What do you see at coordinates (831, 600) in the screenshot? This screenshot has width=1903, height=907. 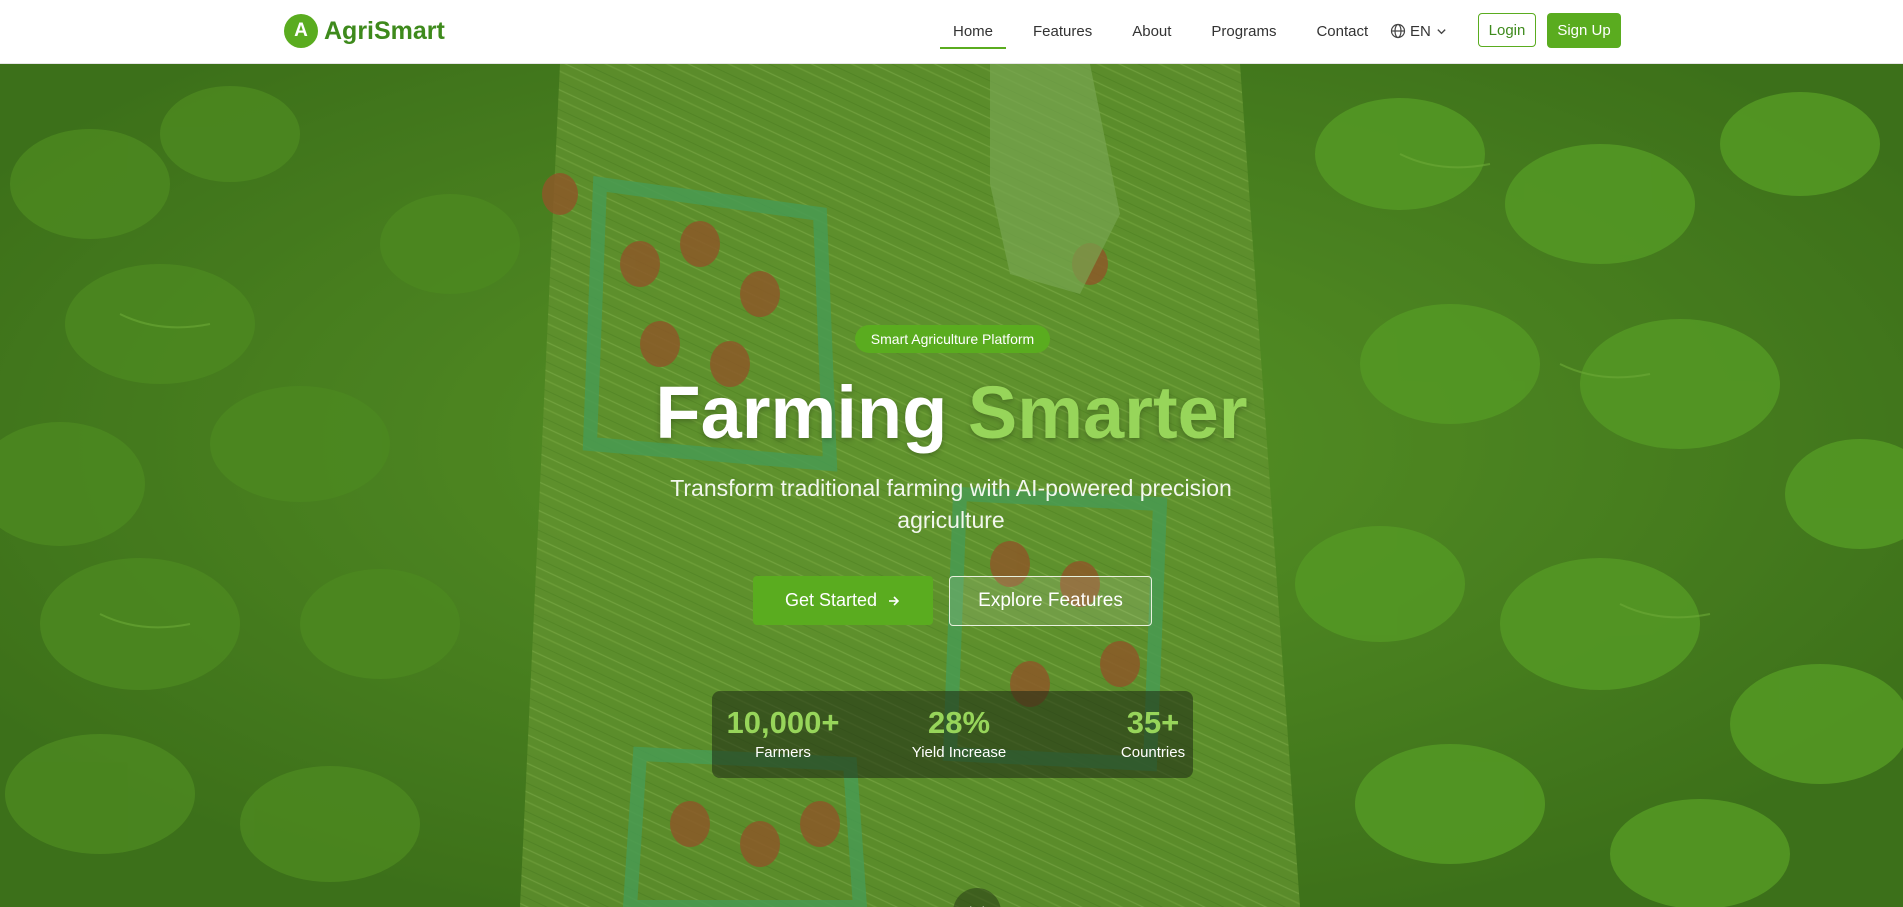 I see `get-started-label: Get Started` at bounding box center [831, 600].